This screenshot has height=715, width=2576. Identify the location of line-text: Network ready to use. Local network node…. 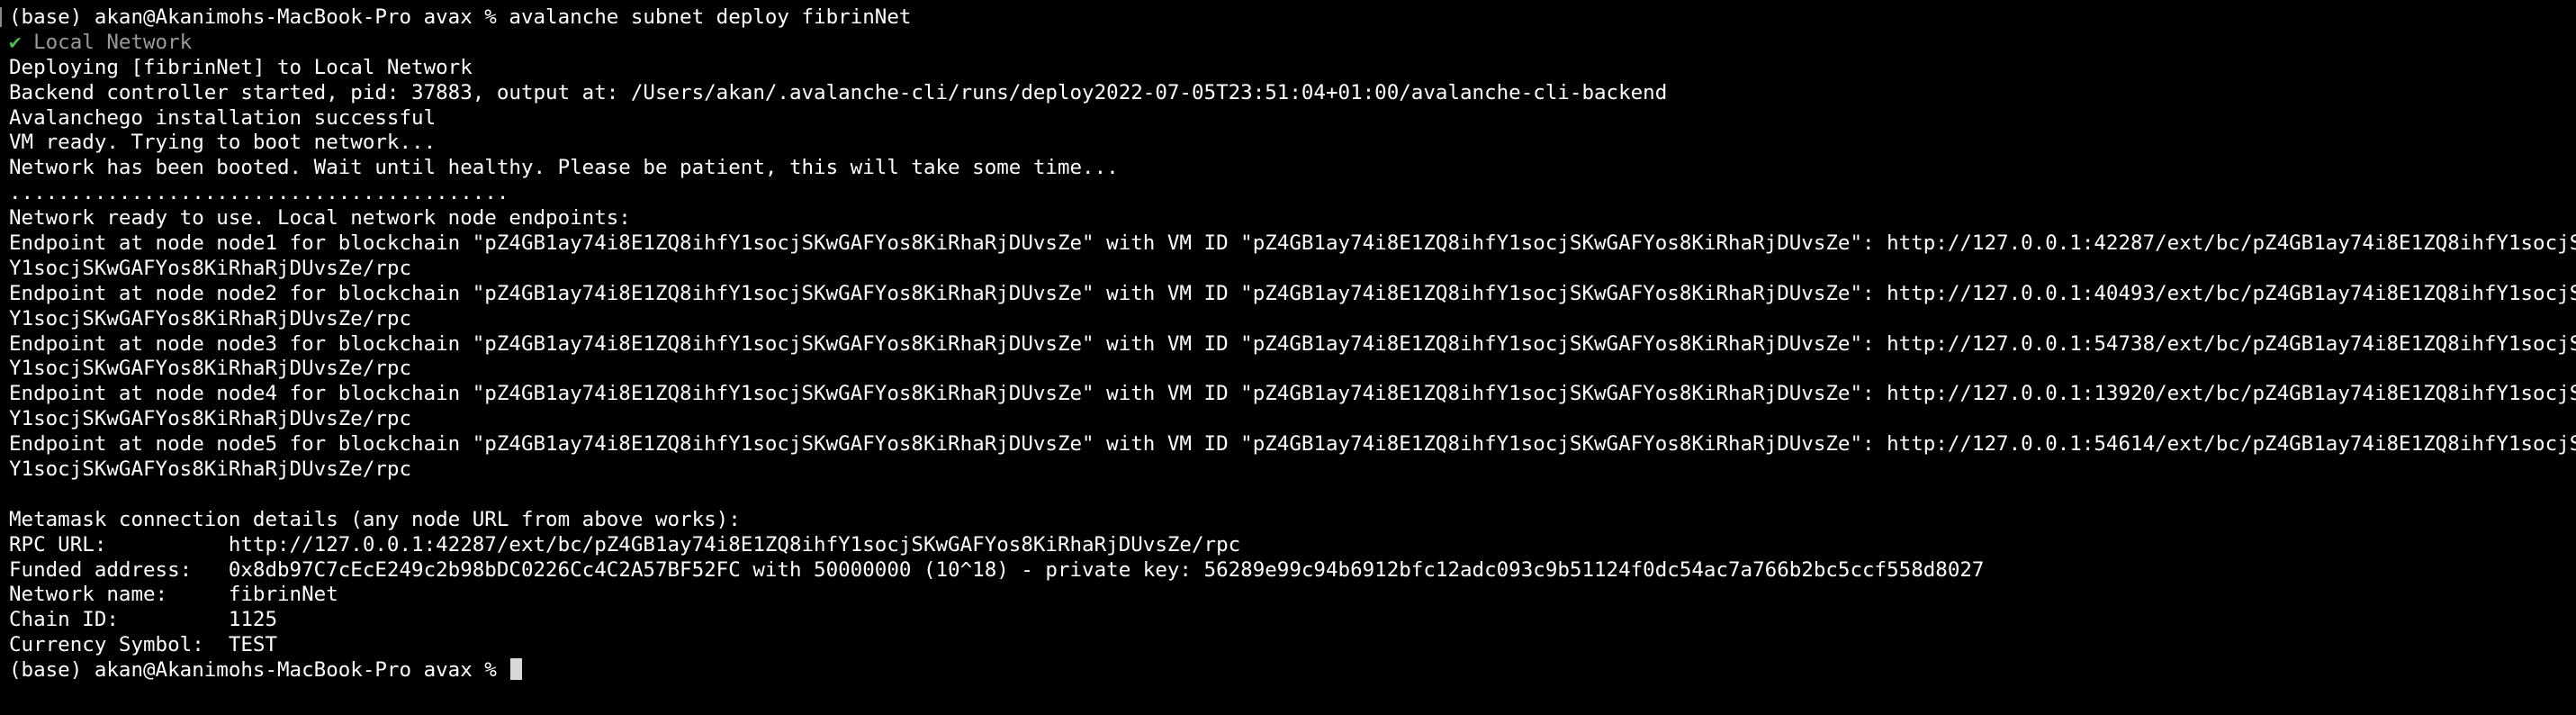
(320, 218).